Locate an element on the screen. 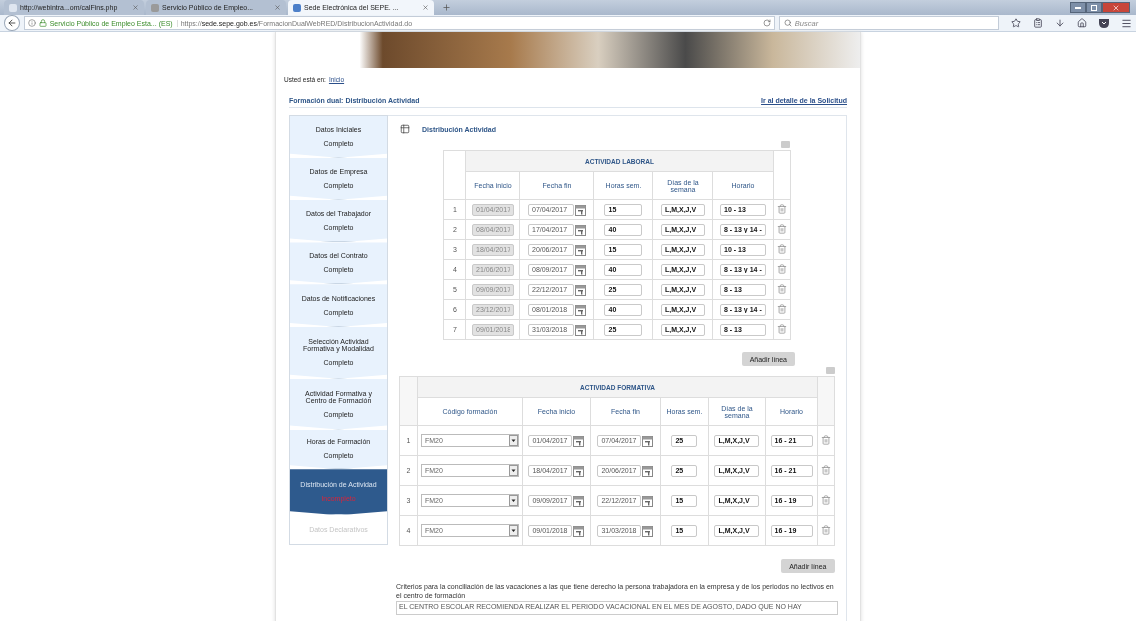 Image resolution: width=1136 pixels, height=621 pixels. maximize-button is located at coordinates (1094, 7).